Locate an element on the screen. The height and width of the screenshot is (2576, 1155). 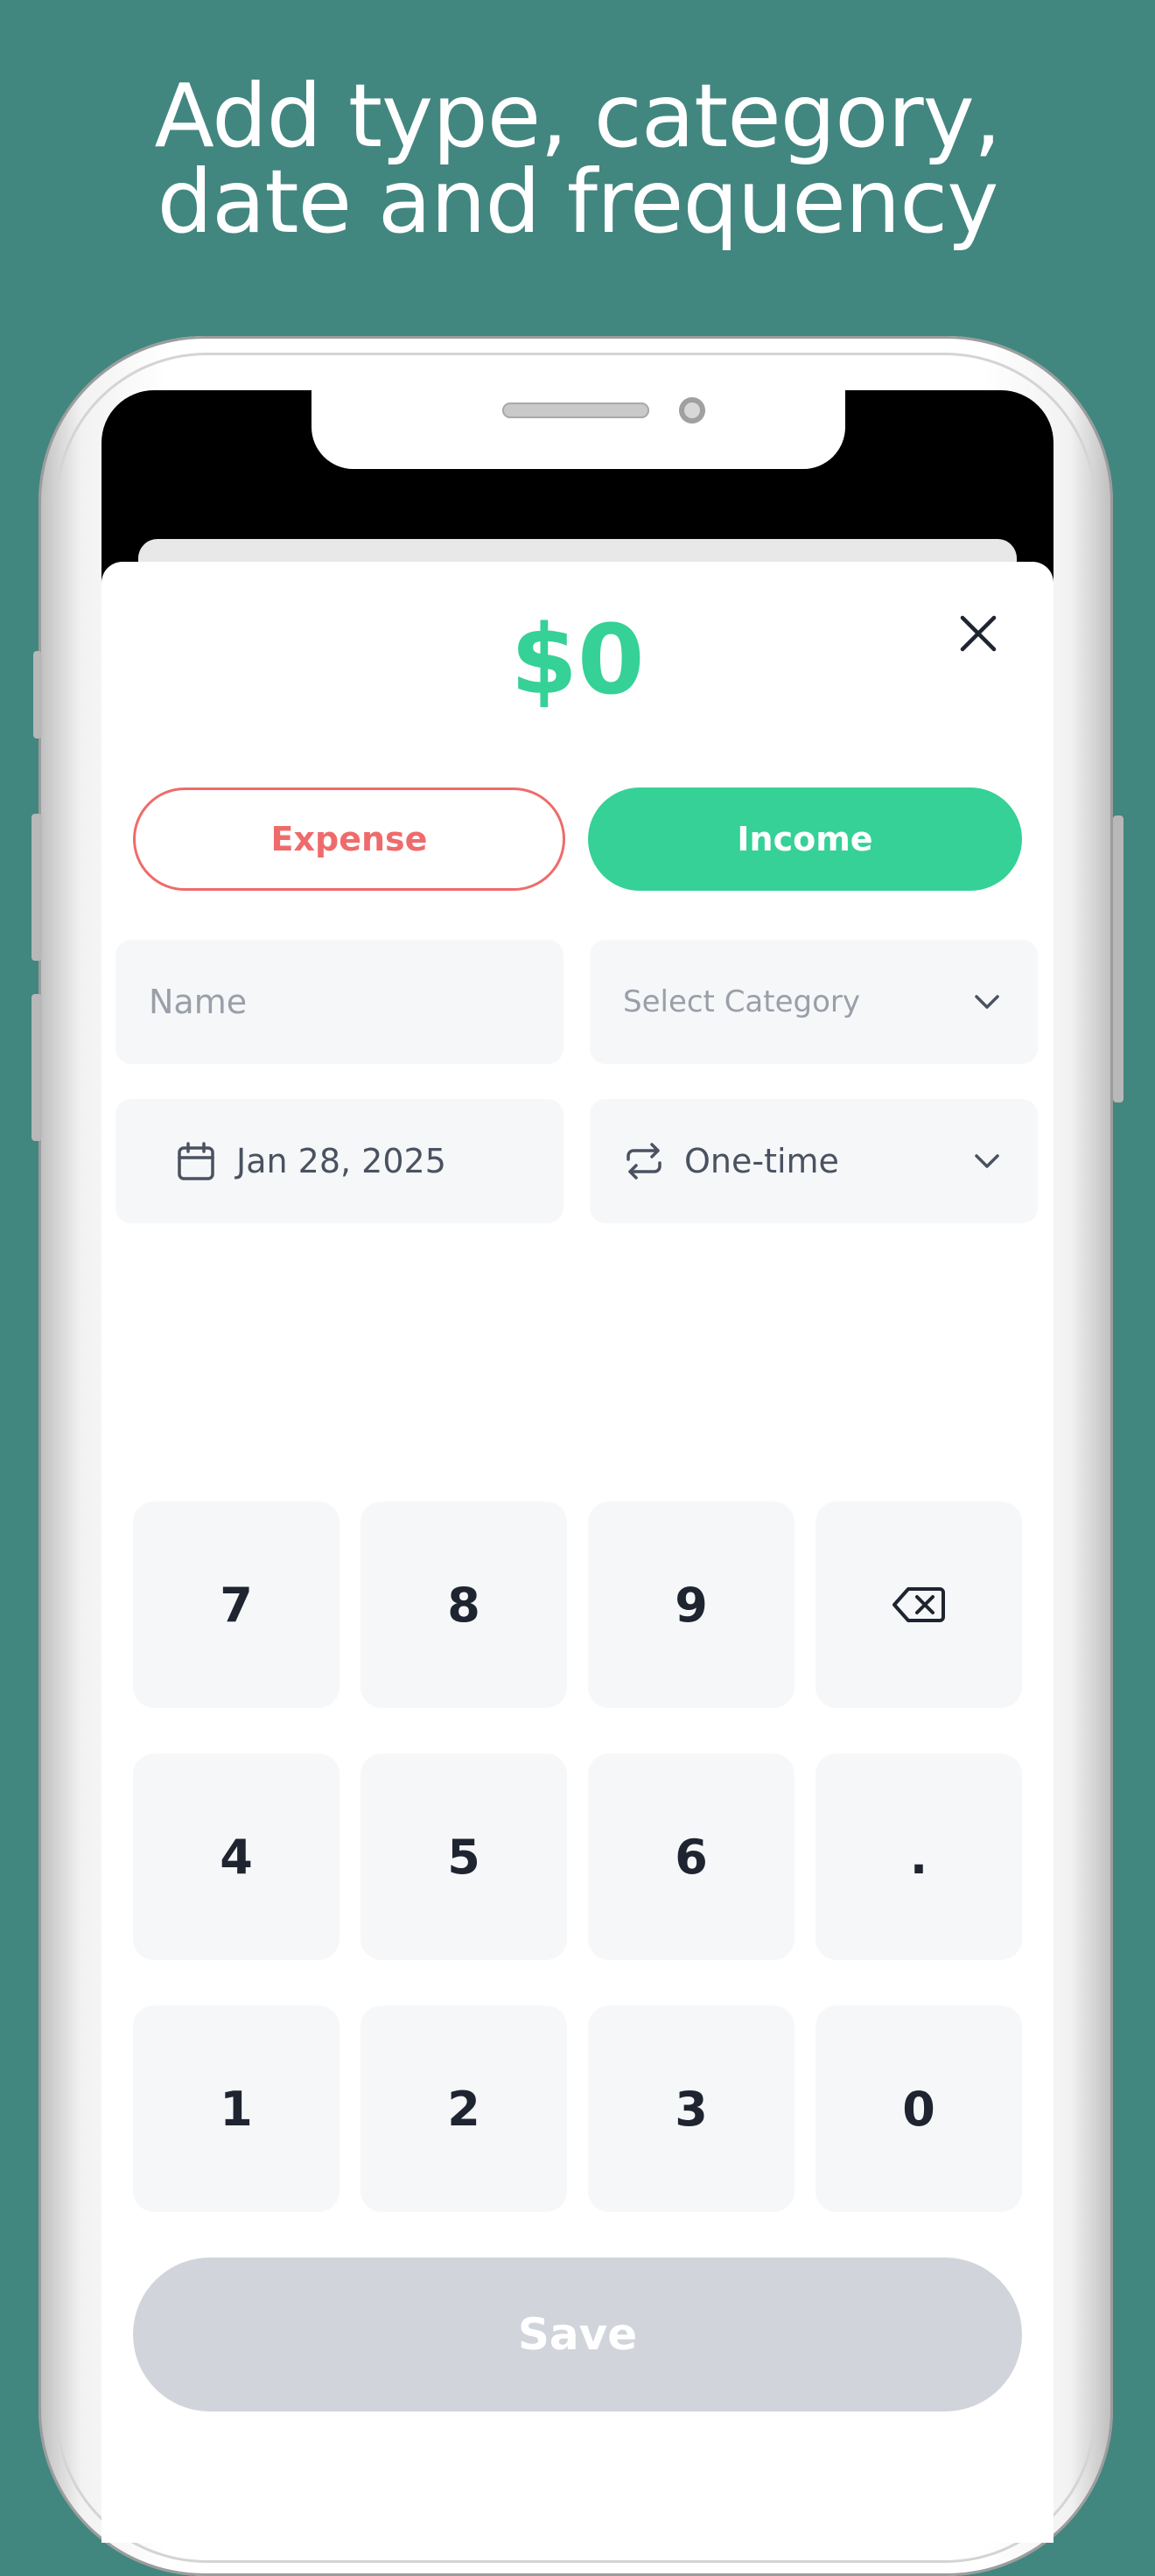
keypad-key-3: 3 is located at coordinates (691, 2109).